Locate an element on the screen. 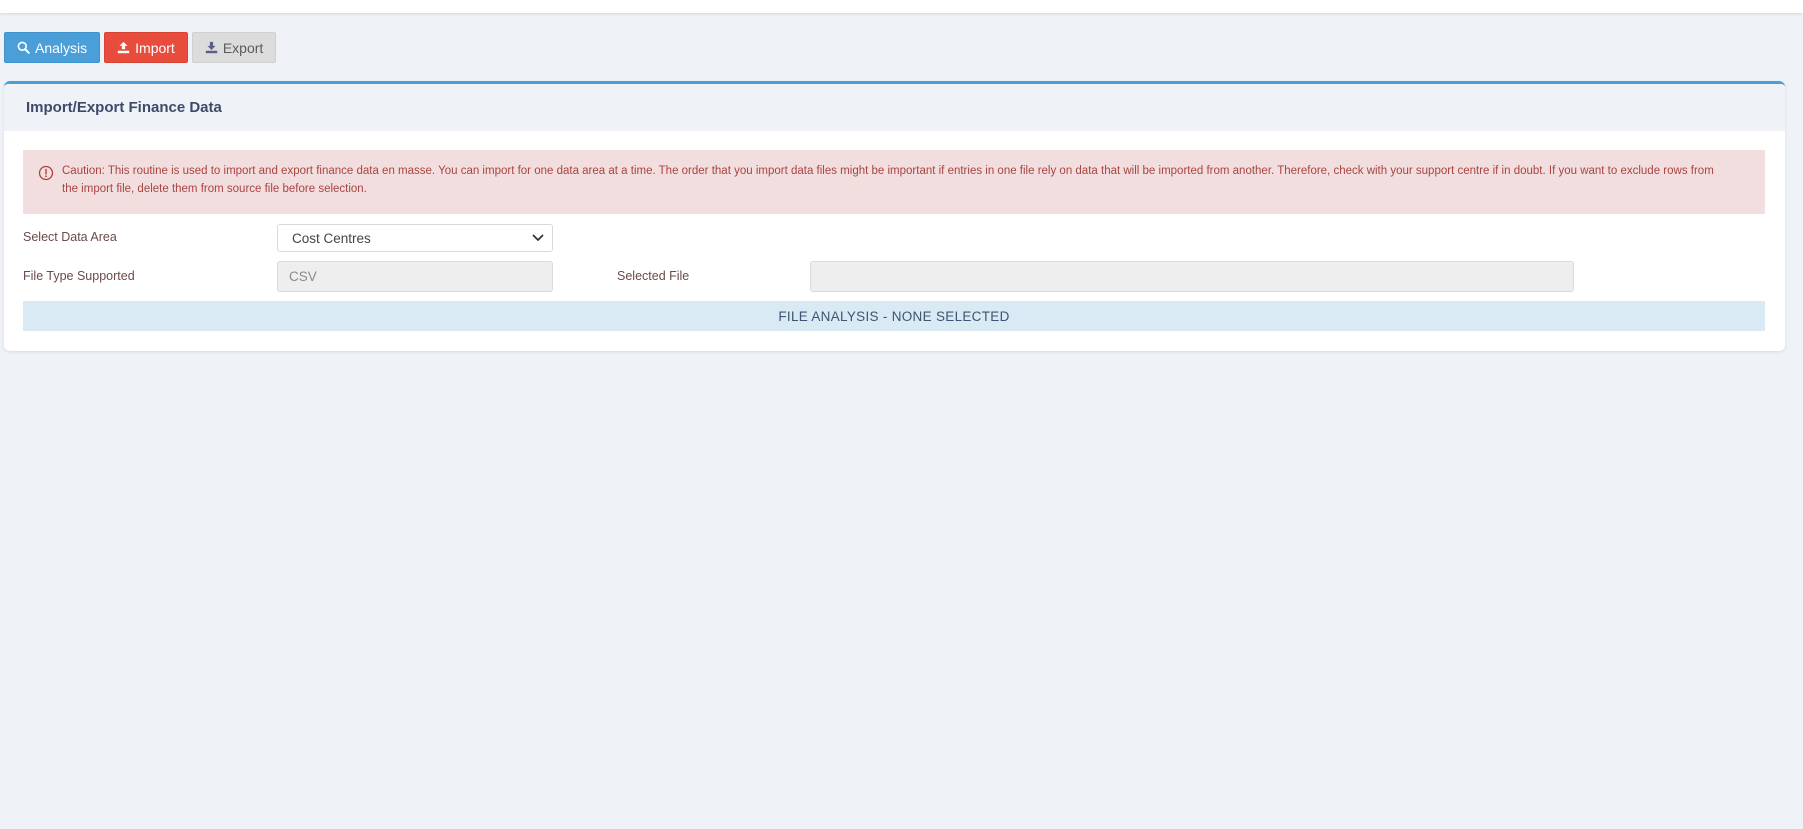 The height and width of the screenshot is (829, 1803). download-icon is located at coordinates (211, 47).